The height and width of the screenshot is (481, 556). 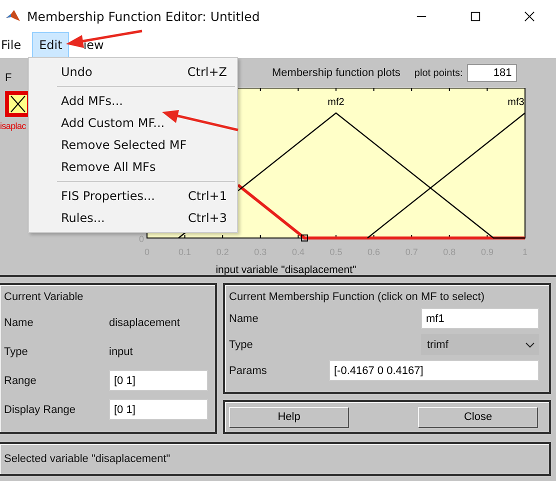 I want to click on menu-item: Edit, so click(x=51, y=45).